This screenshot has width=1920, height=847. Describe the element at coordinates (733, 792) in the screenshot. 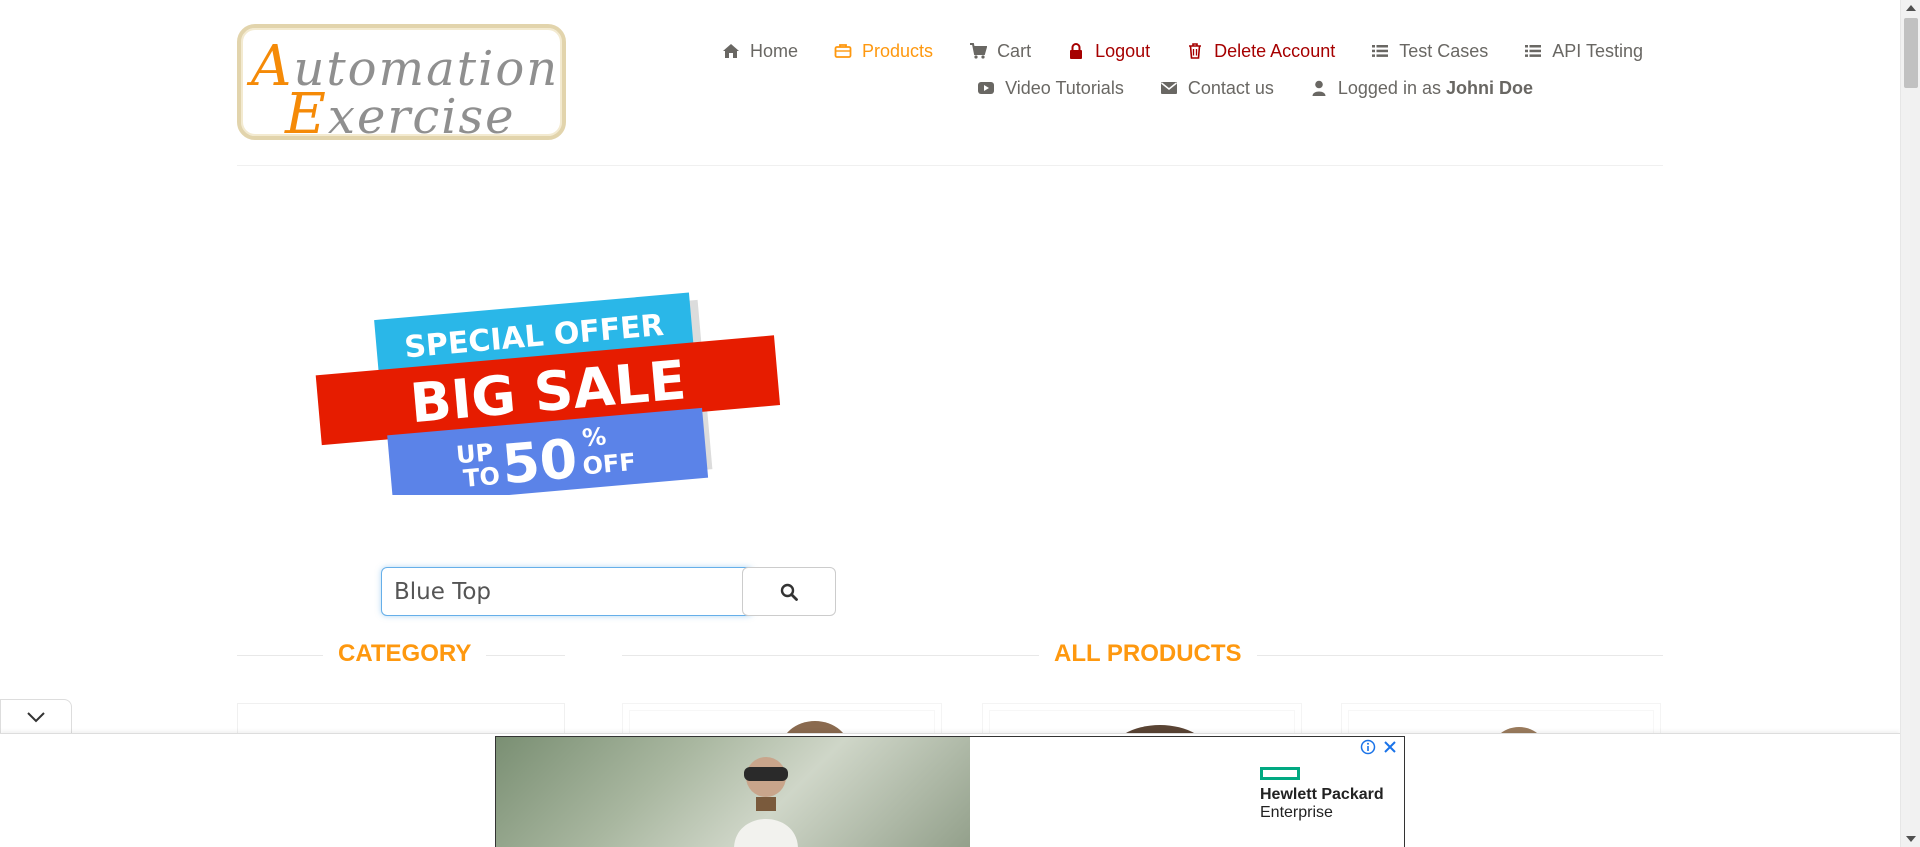

I see `ad-photo` at that location.